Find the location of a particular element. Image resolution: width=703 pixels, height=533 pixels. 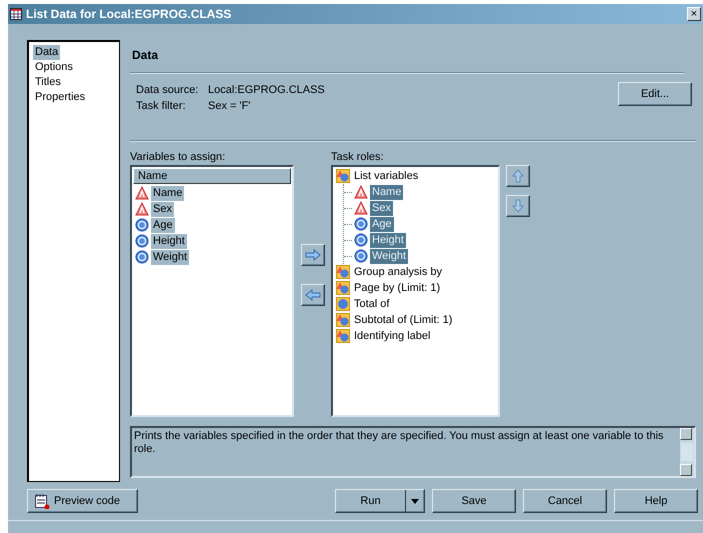

move-down-button is located at coordinates (518, 206).